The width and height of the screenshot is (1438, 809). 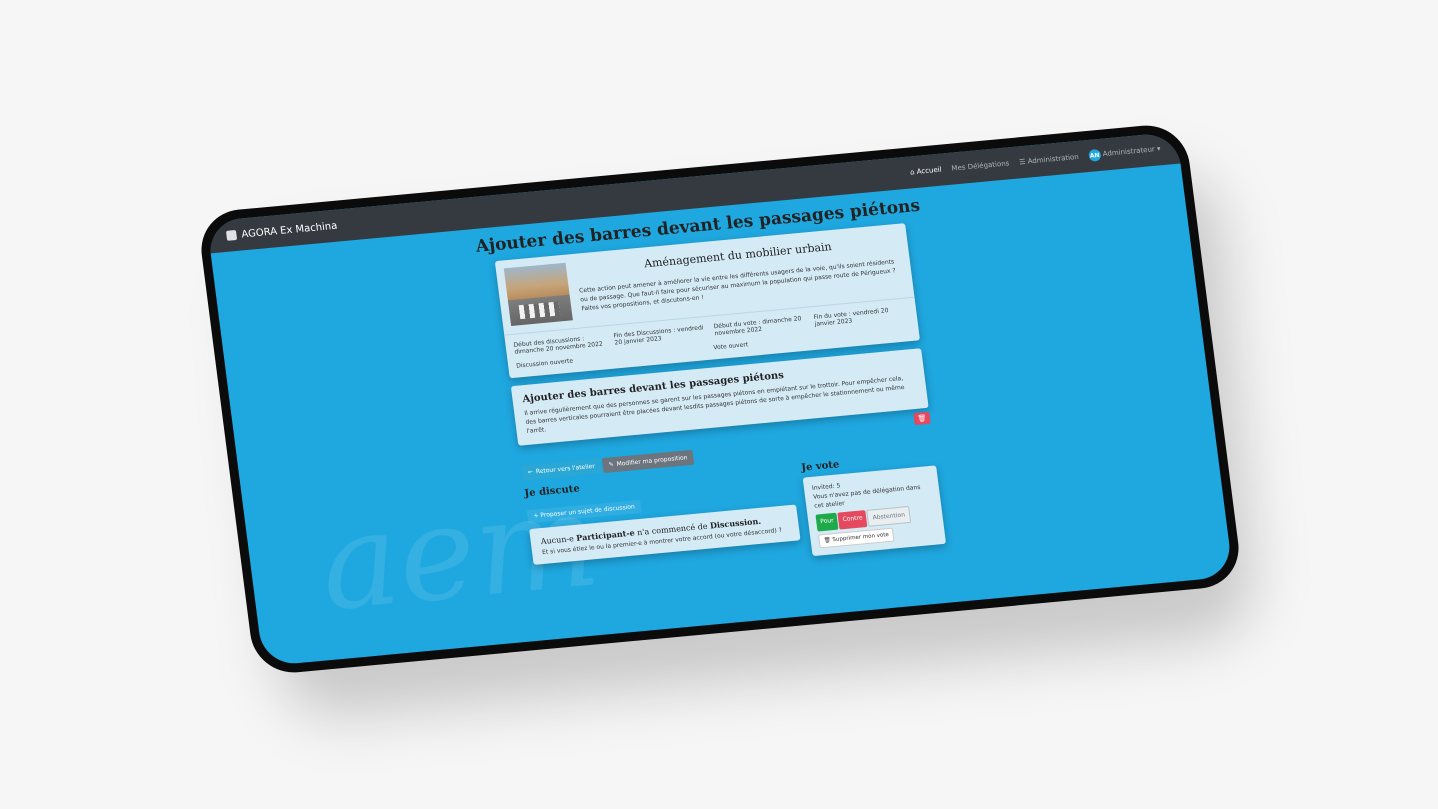 I want to click on delete-vote-button: 🗑 Supprimer mon vote, so click(x=856, y=538).